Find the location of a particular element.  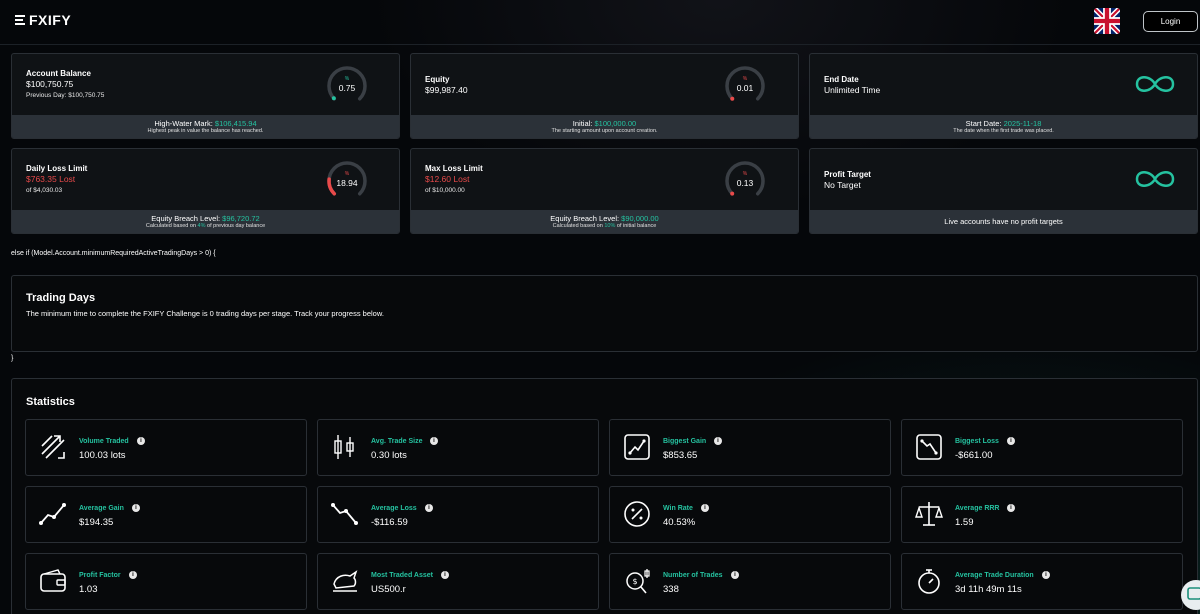

candlestick-icon is located at coordinates (344, 447).